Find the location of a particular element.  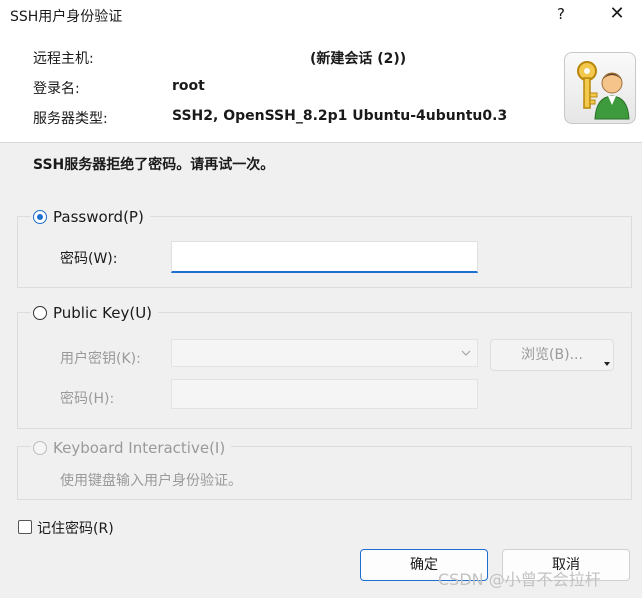

close-icon: ✕ is located at coordinates (617, 13).